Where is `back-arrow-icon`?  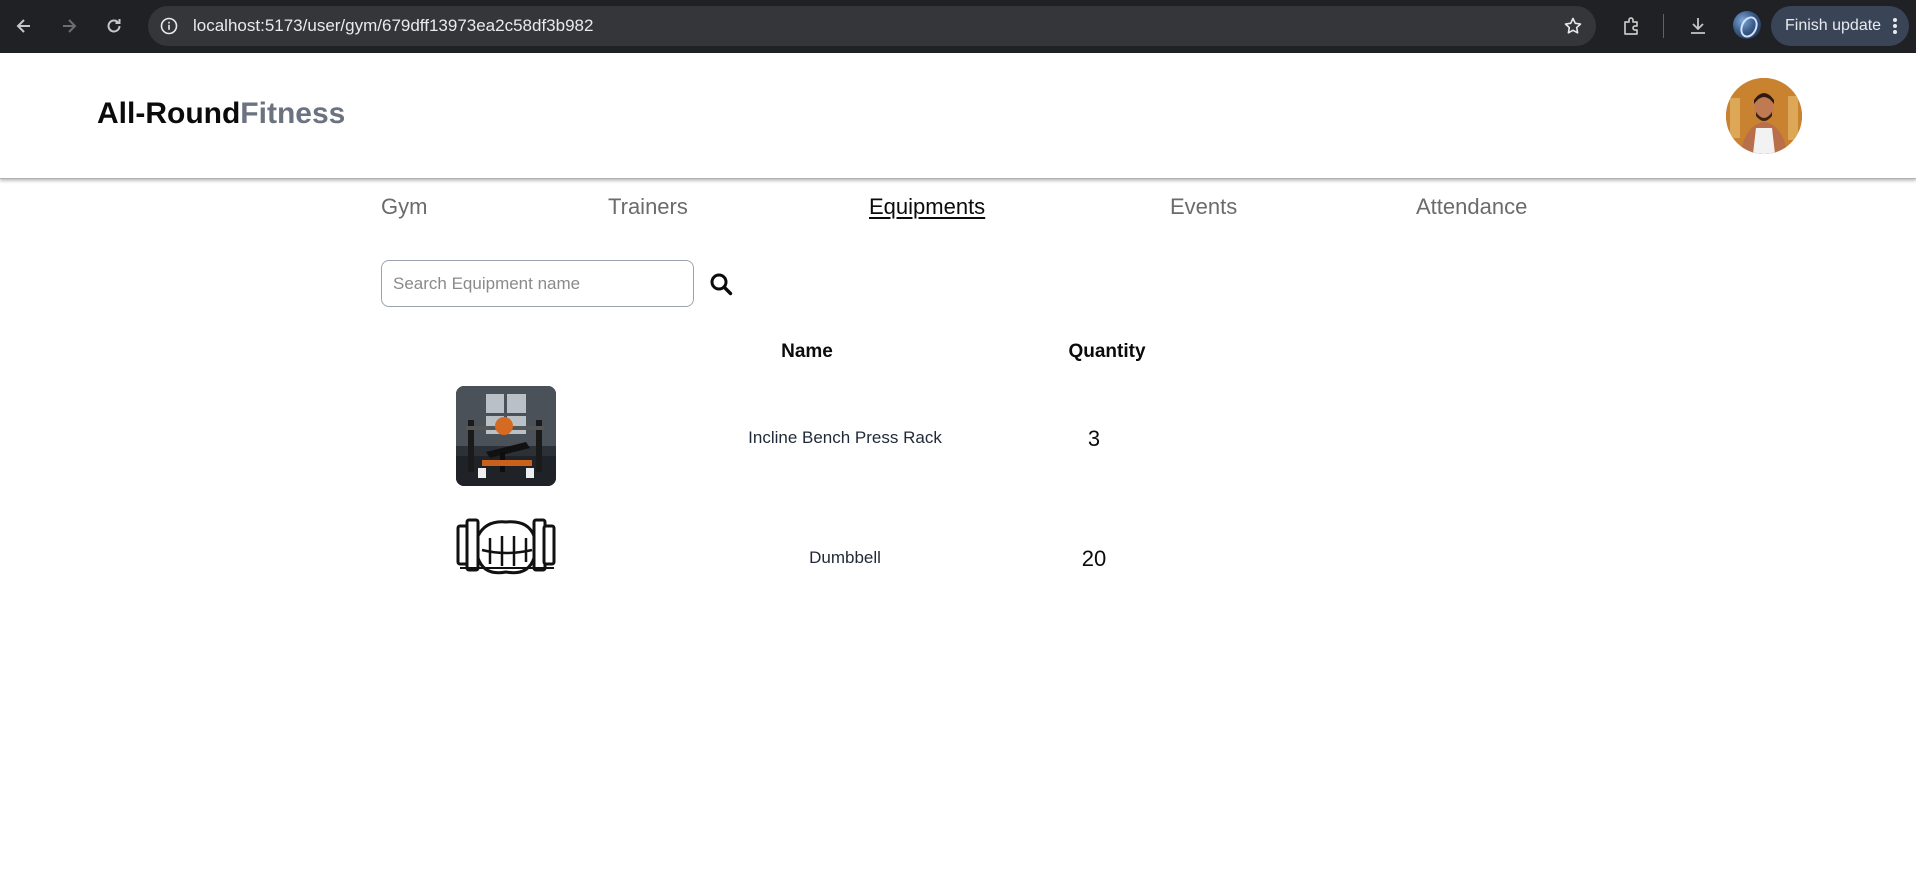 back-arrow-icon is located at coordinates (23, 26).